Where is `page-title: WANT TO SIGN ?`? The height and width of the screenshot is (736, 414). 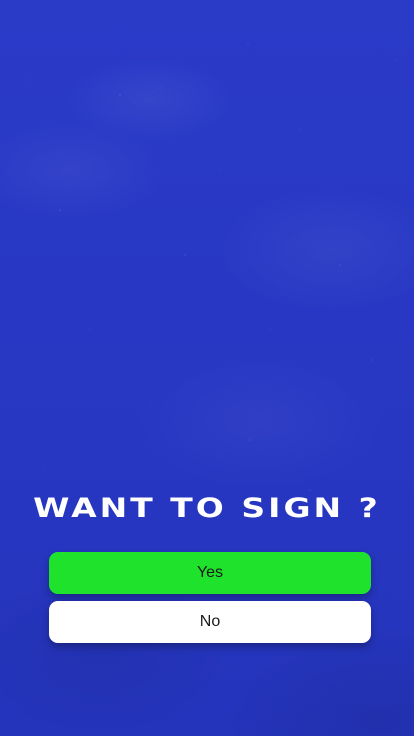 page-title: WANT TO SIGN ? is located at coordinates (207, 508).